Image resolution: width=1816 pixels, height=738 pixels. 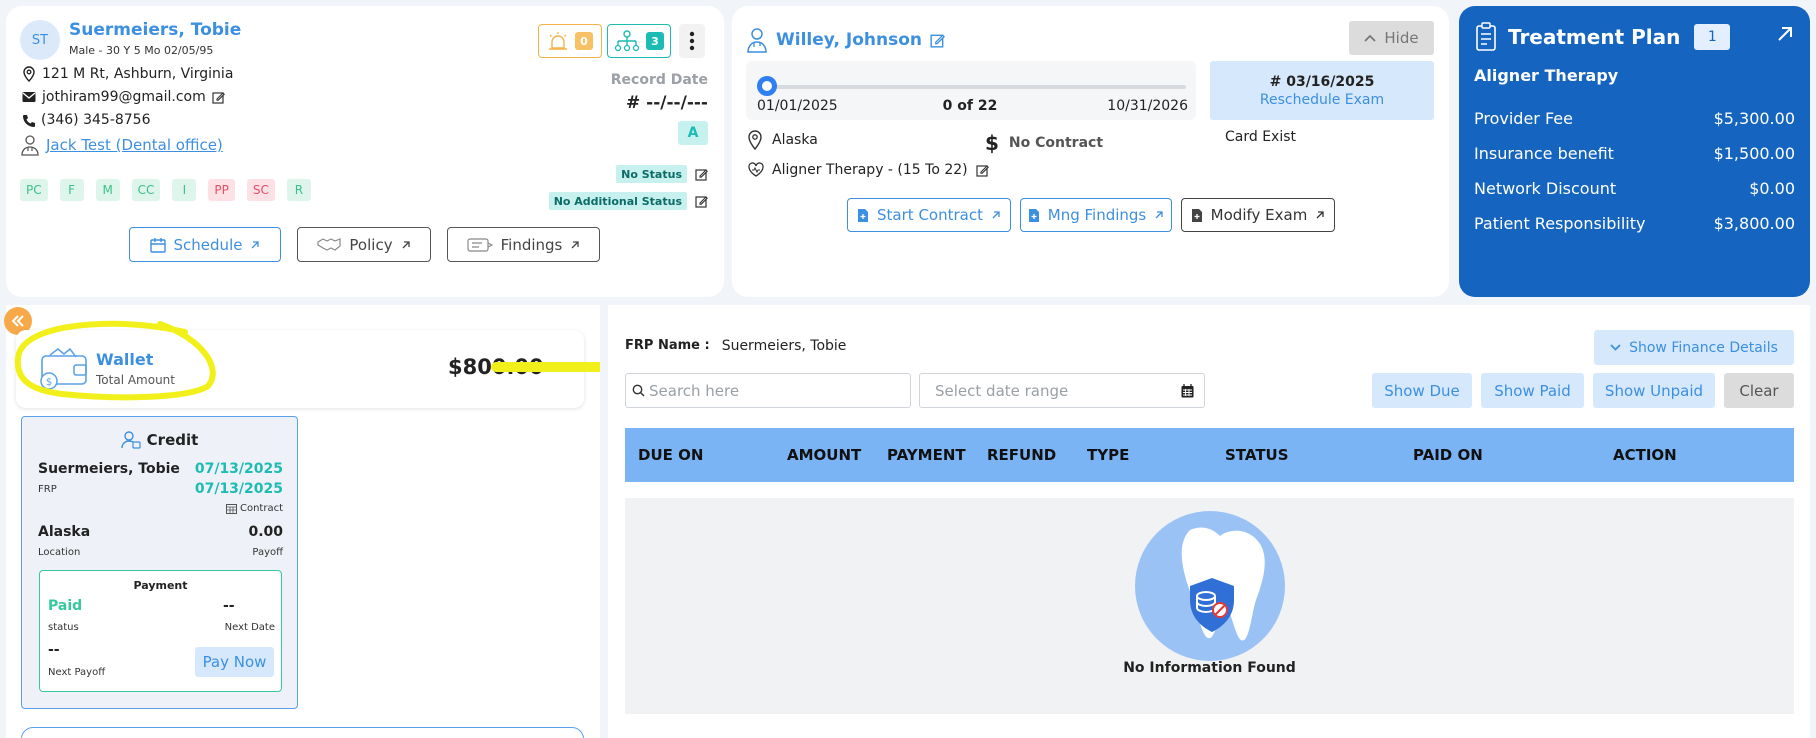 I want to click on credit-location: Alaska, so click(x=64, y=532).